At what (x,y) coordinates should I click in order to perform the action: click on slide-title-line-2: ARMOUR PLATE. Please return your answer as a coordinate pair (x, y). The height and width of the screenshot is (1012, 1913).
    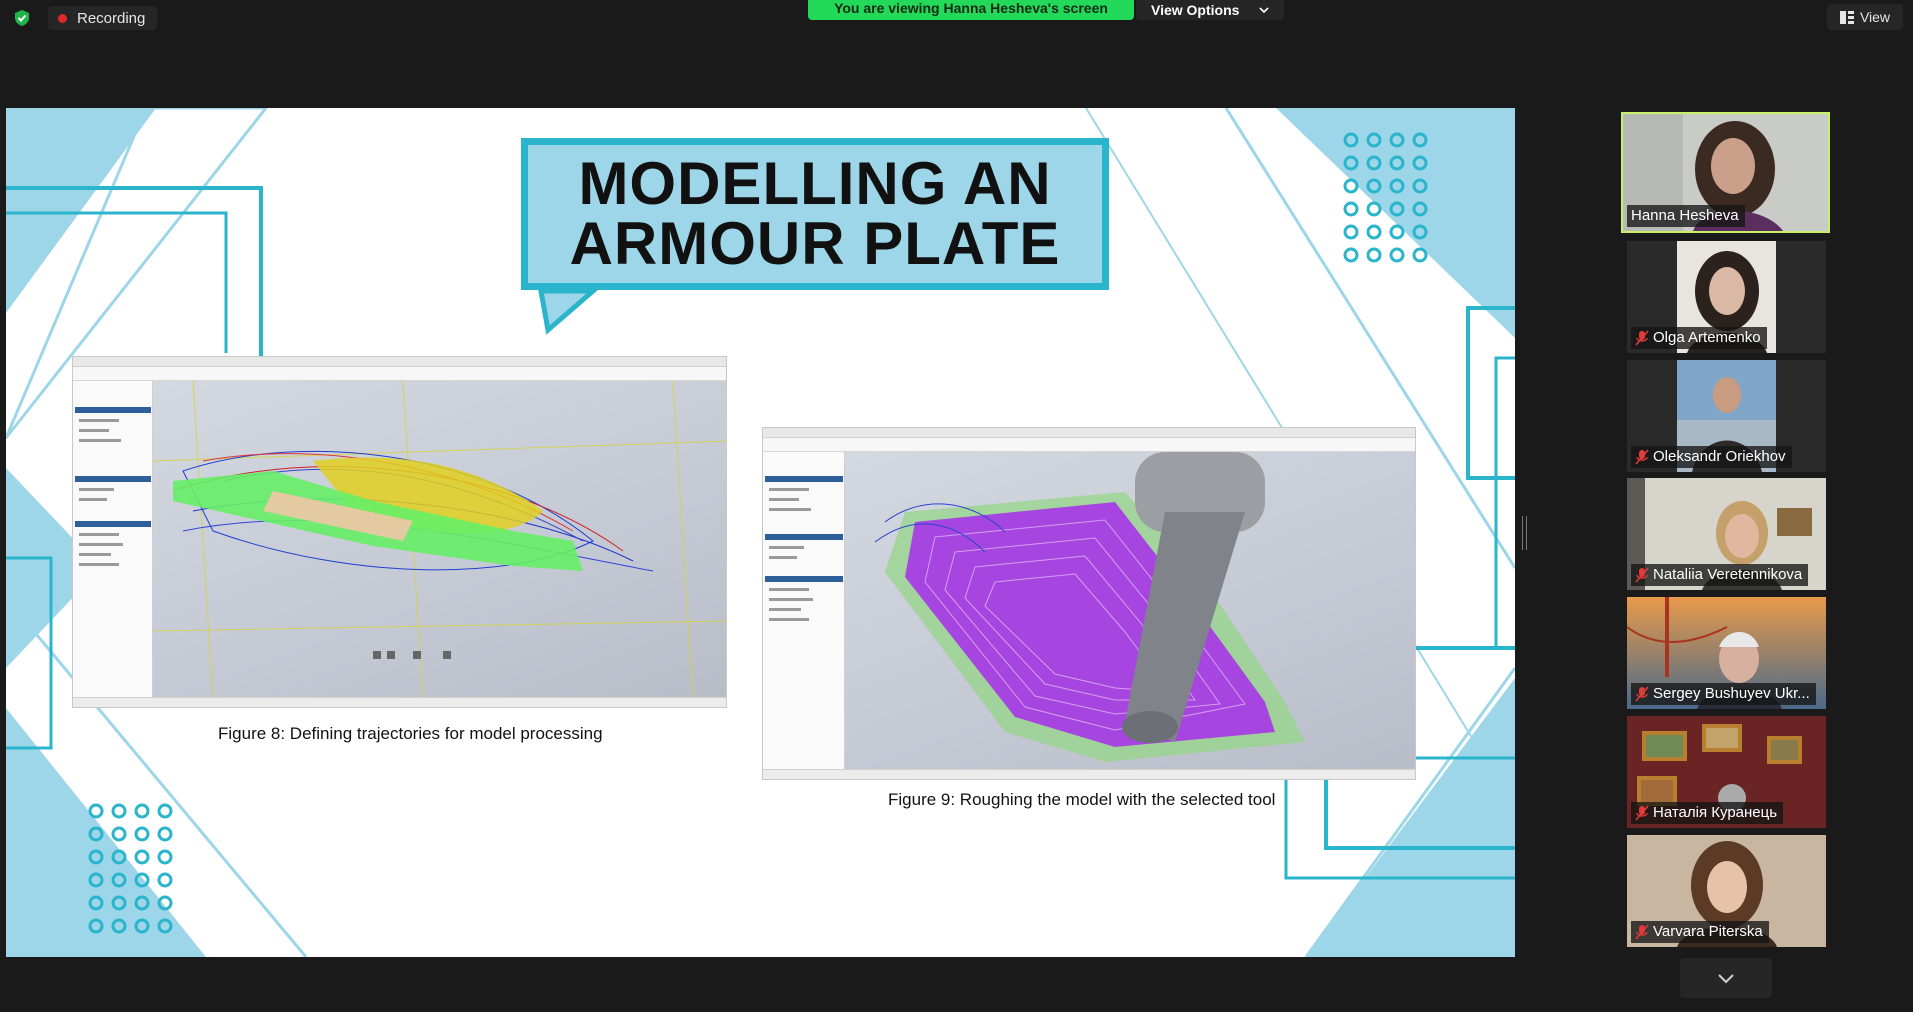
    Looking at the image, I should click on (815, 243).